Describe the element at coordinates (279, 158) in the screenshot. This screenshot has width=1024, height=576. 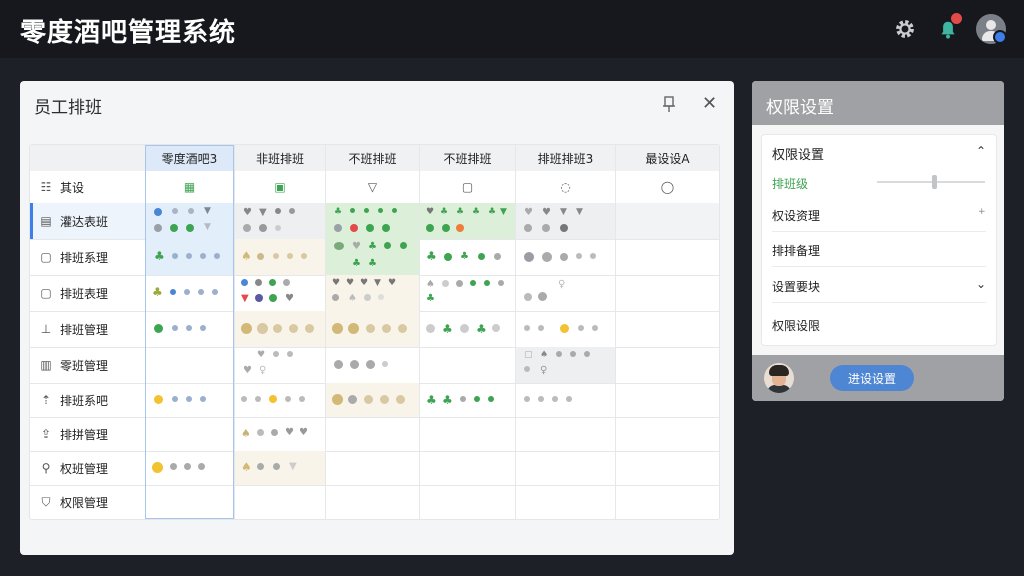
I see `column-header: 非班排班` at that location.